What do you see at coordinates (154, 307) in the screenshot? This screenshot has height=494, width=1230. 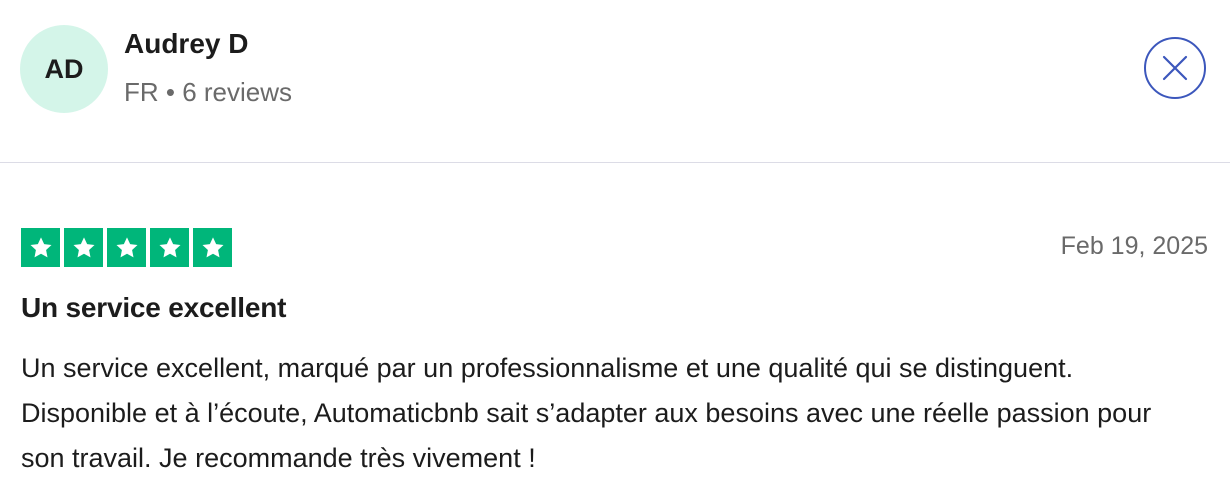 I see `review-title: Un service excellent` at bounding box center [154, 307].